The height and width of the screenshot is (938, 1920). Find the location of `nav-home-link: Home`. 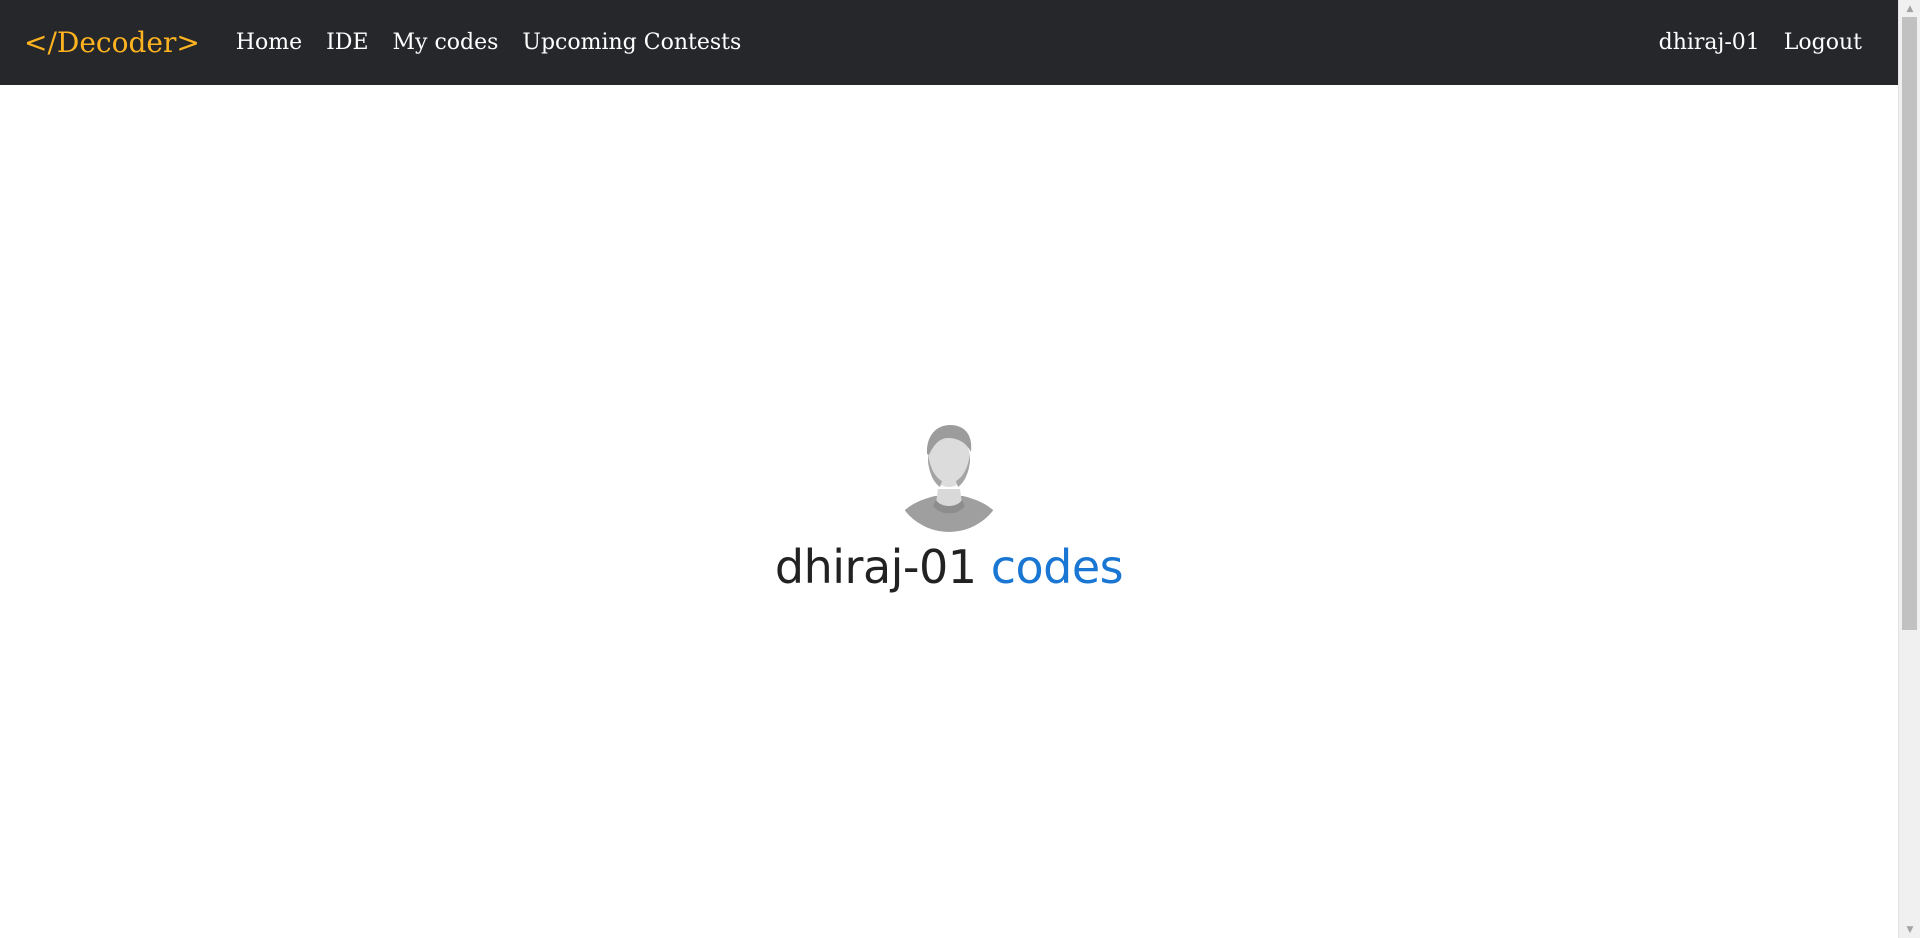

nav-home-link: Home is located at coordinates (269, 42).